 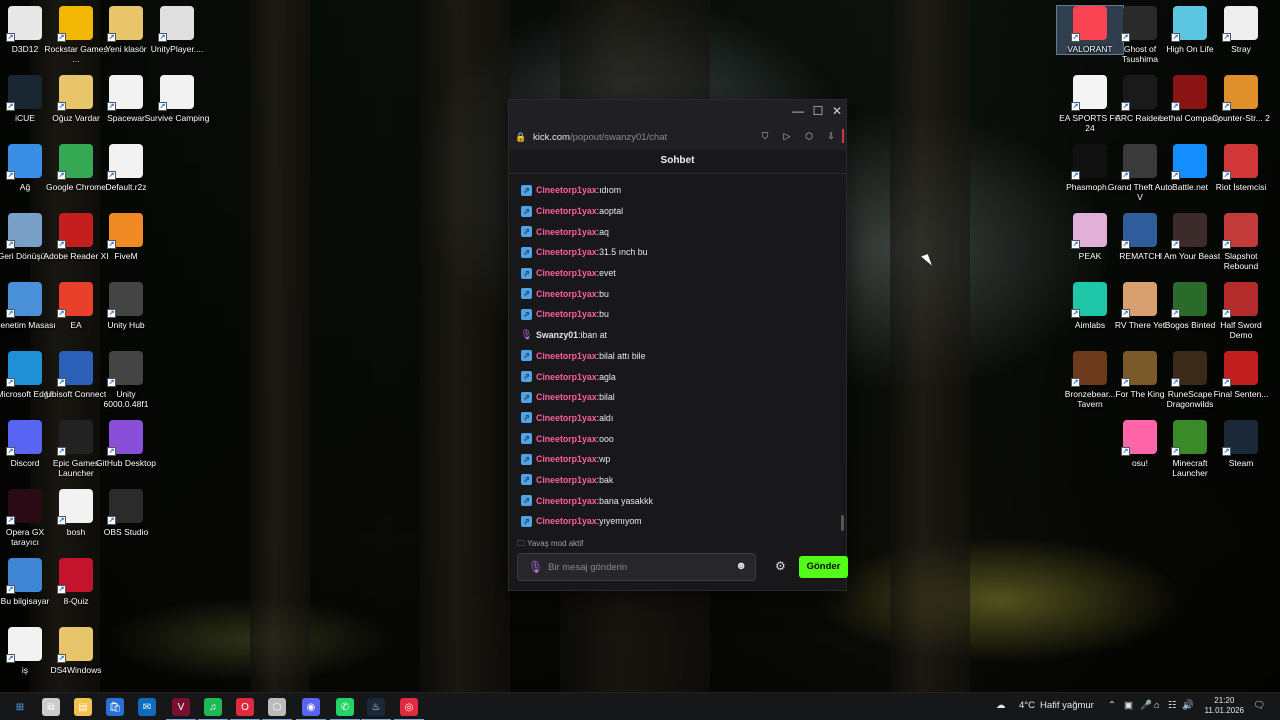 I want to click on chat-message: ⇗ Cineetorp1yax: bilal attı bile, so click(x=678, y=356).